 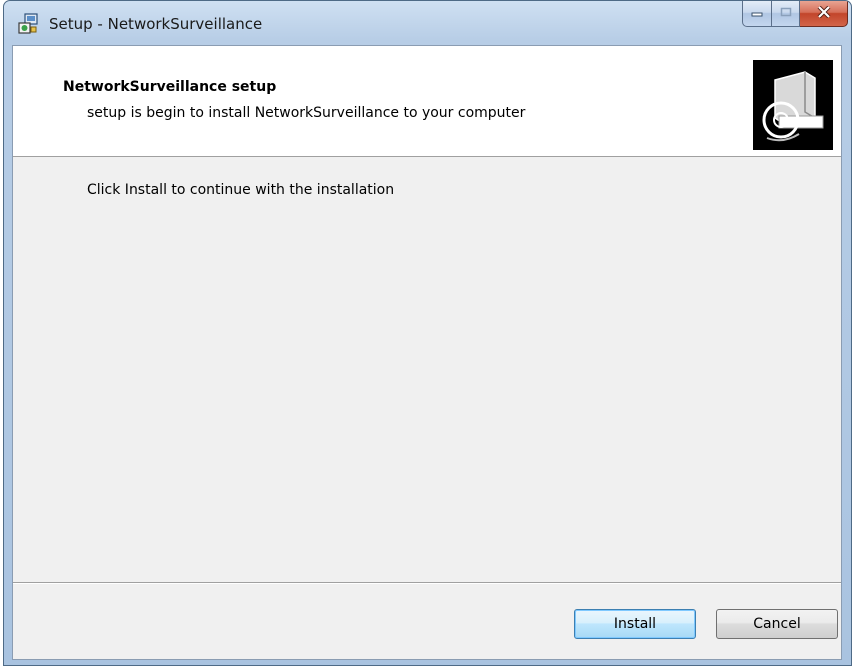 What do you see at coordinates (777, 624) in the screenshot?
I see `cancel-button: Cancel` at bounding box center [777, 624].